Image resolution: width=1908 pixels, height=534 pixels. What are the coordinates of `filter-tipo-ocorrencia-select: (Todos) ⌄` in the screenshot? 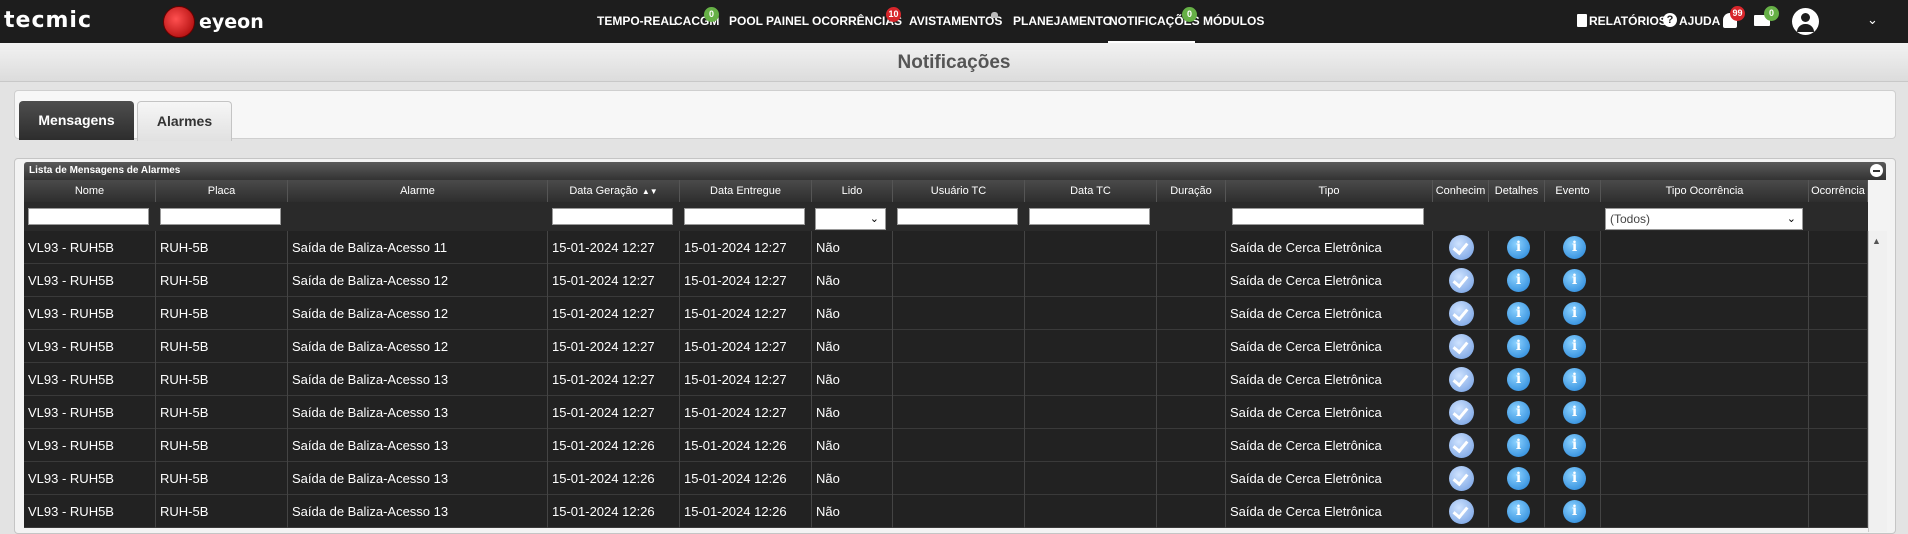 It's located at (1704, 219).